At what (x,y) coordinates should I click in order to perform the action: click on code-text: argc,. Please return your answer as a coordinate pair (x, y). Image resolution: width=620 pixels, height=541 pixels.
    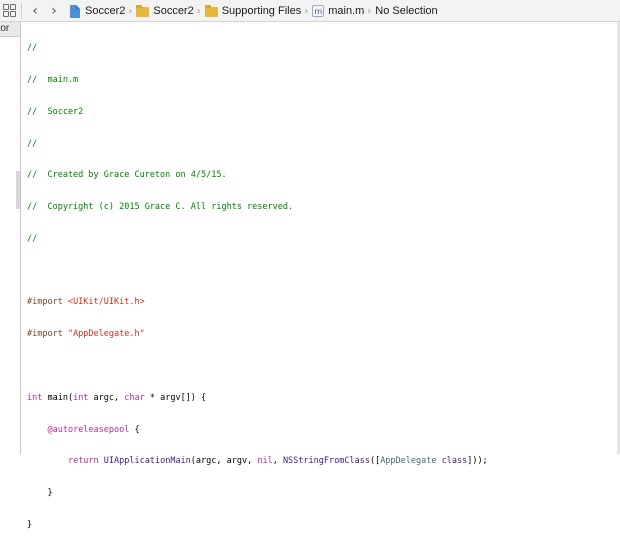
    Looking at the image, I should click on (106, 397).